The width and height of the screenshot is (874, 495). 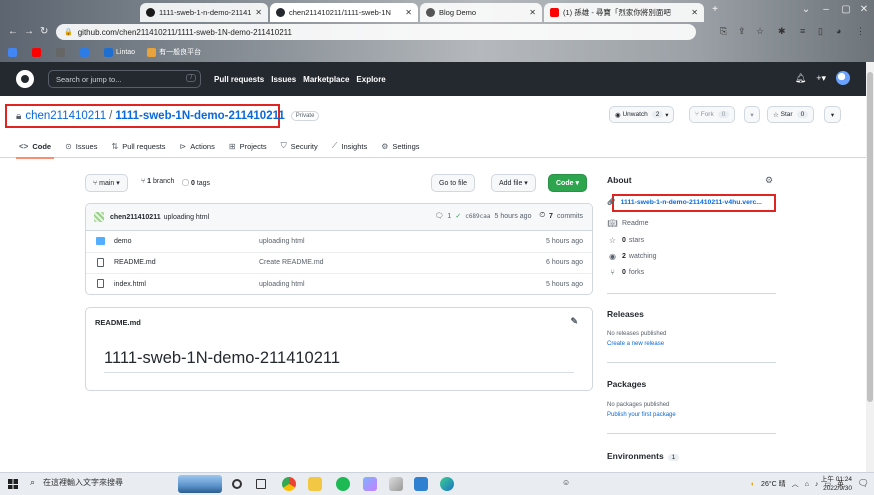 I want to click on browser-tab-2: chen211410211/1111-sweb-1N ✕, so click(x=344, y=12).